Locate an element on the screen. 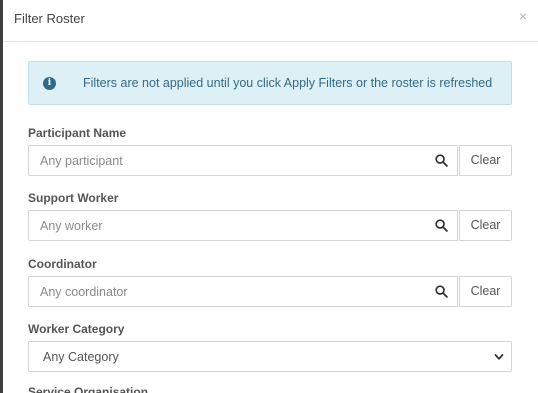 The width and height of the screenshot is (538, 393). worker-category-select: Any Category is located at coordinates (270, 356).